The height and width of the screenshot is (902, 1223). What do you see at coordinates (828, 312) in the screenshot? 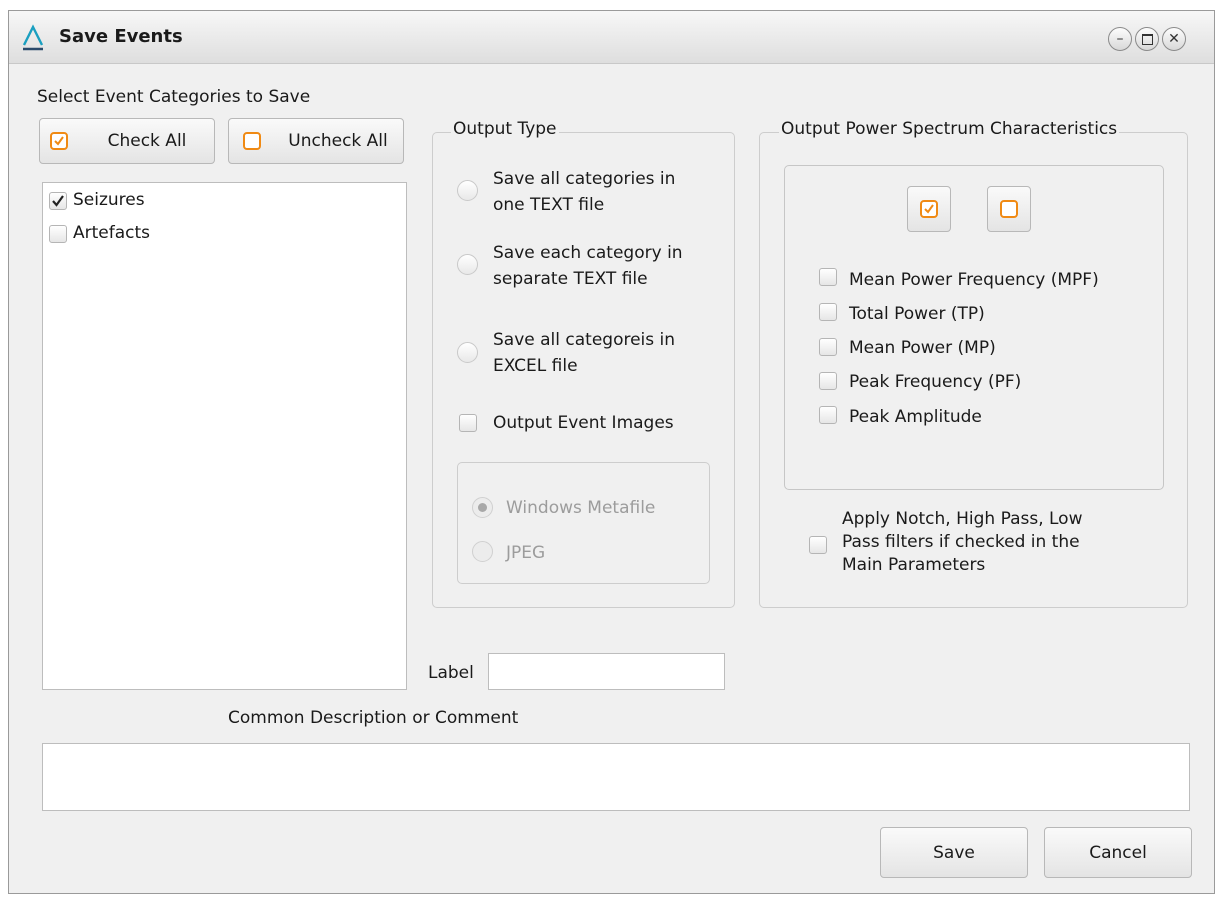
I see `tp-checkbox` at bounding box center [828, 312].